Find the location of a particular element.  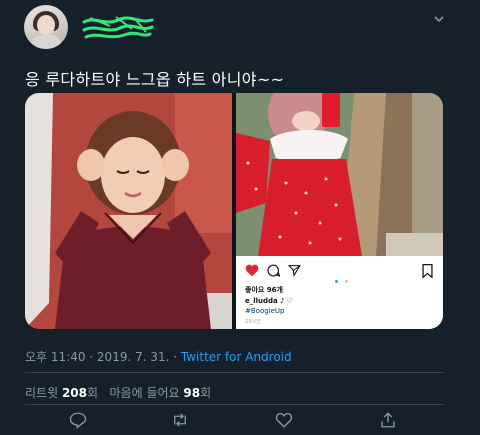

tweet-stats: 리트윗 208회 마음에 들어요 98회 is located at coordinates (118, 392).